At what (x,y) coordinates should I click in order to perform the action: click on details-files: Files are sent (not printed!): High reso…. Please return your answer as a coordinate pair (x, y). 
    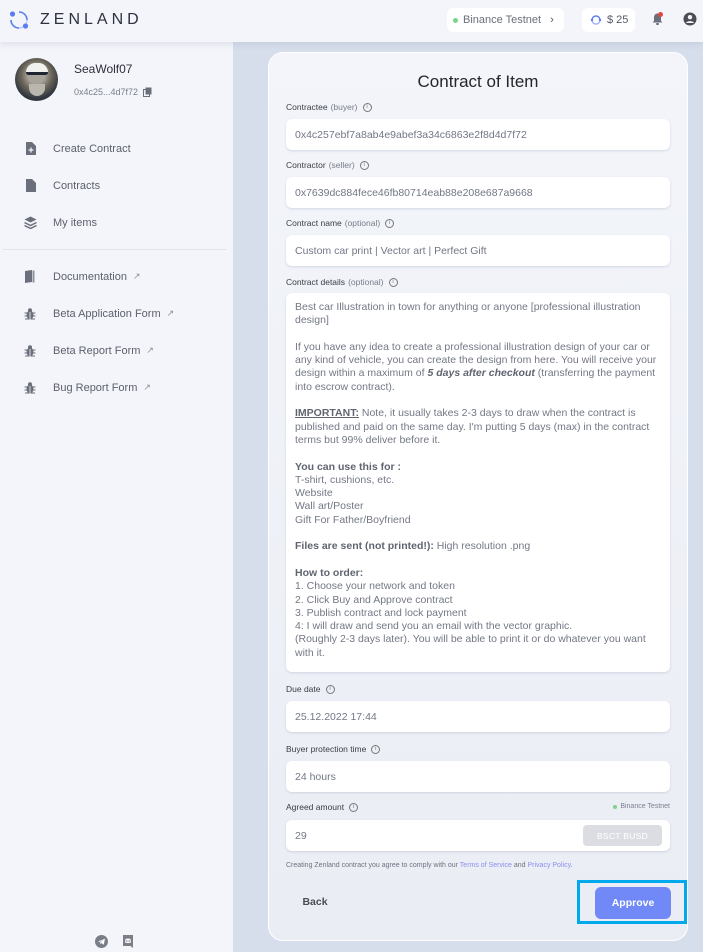
    Looking at the image, I should click on (413, 546).